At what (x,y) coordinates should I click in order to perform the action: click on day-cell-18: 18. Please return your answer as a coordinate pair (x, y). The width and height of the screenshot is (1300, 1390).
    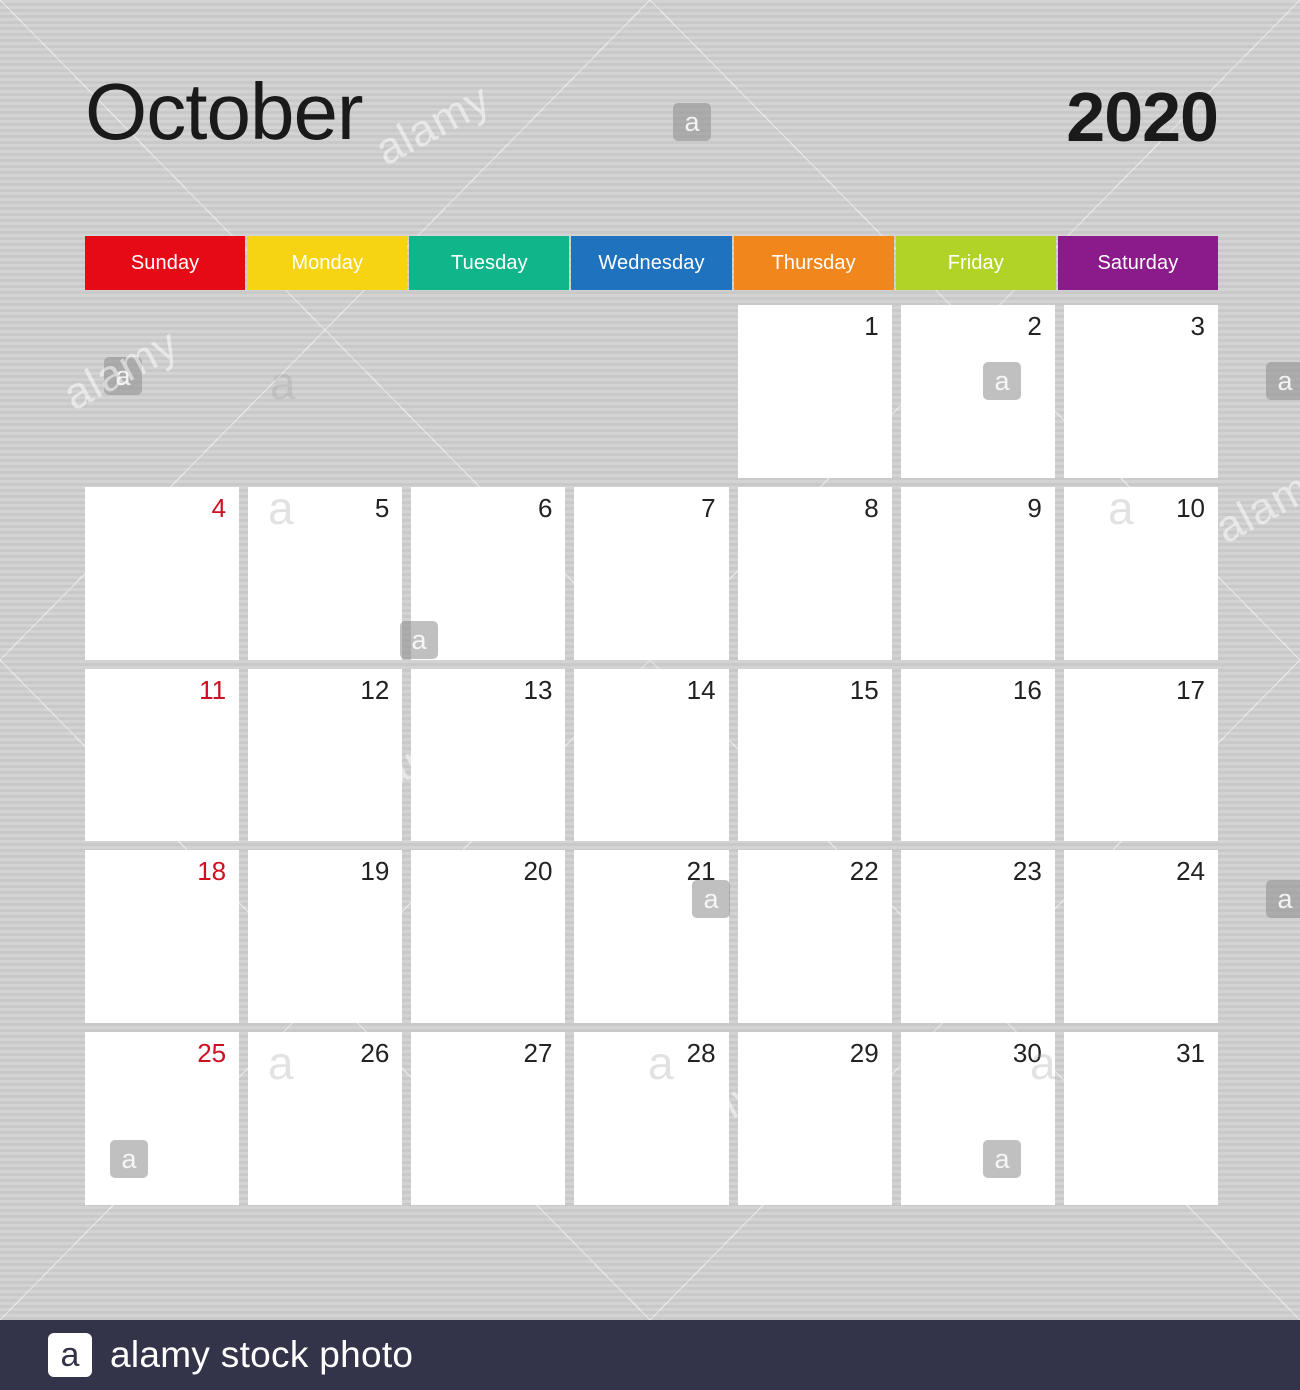
    Looking at the image, I should click on (162, 937).